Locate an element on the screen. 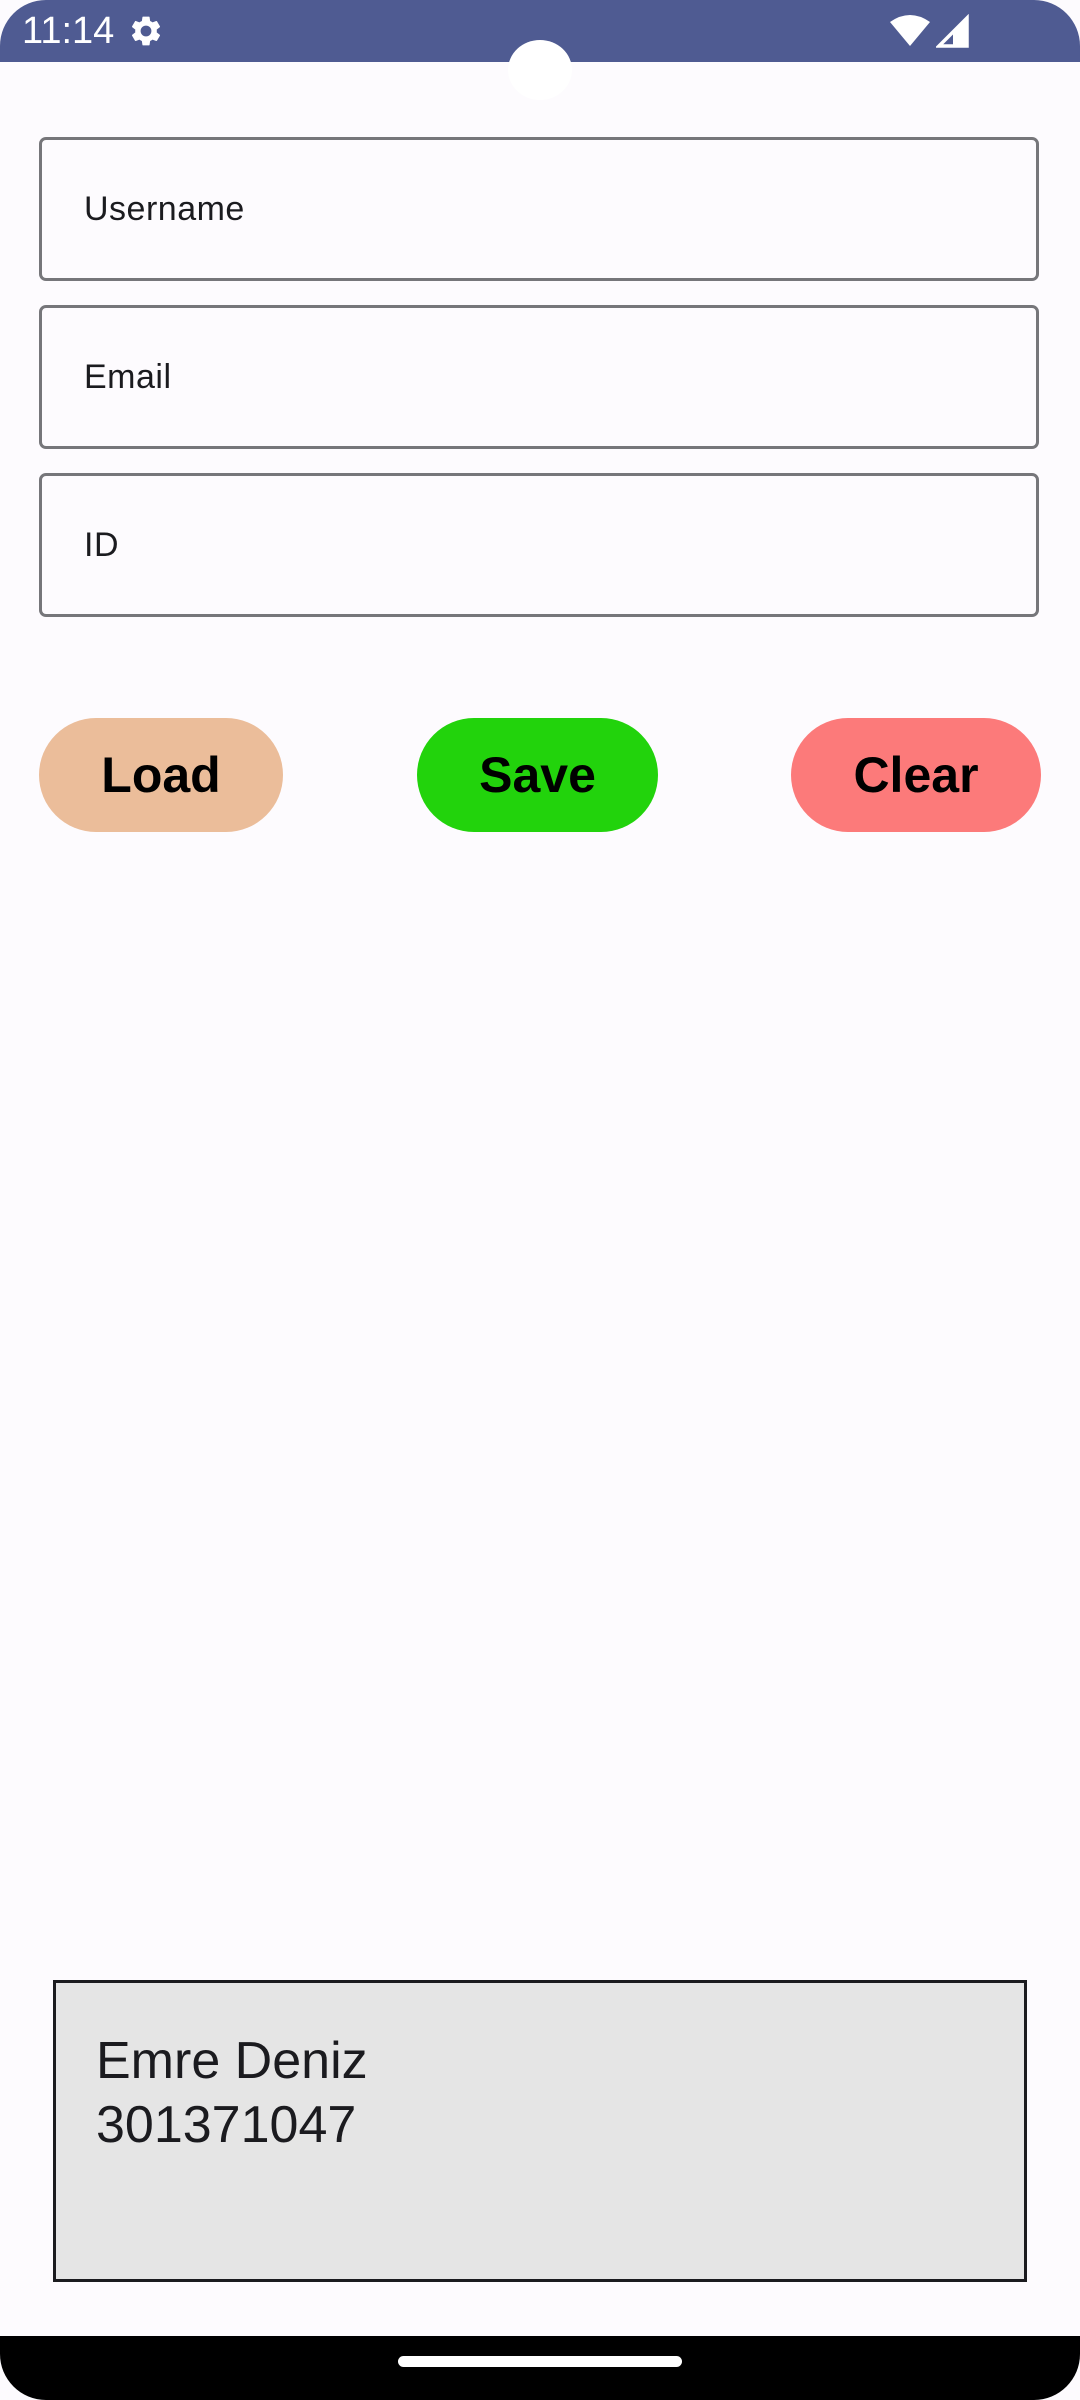 This screenshot has width=1080, height=2400. signal-icon is located at coordinates (952, 31).